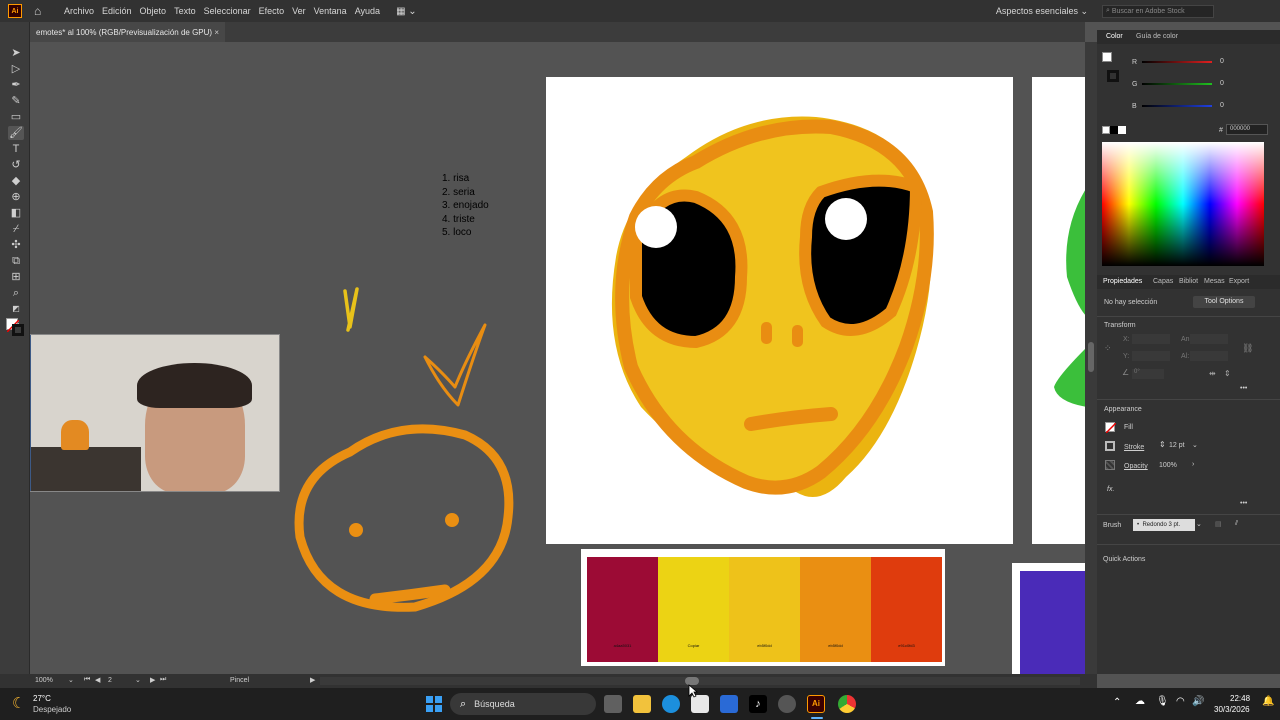 The image size is (1280, 720). I want to click on appearance-more-icon: •••, so click(1243, 503).